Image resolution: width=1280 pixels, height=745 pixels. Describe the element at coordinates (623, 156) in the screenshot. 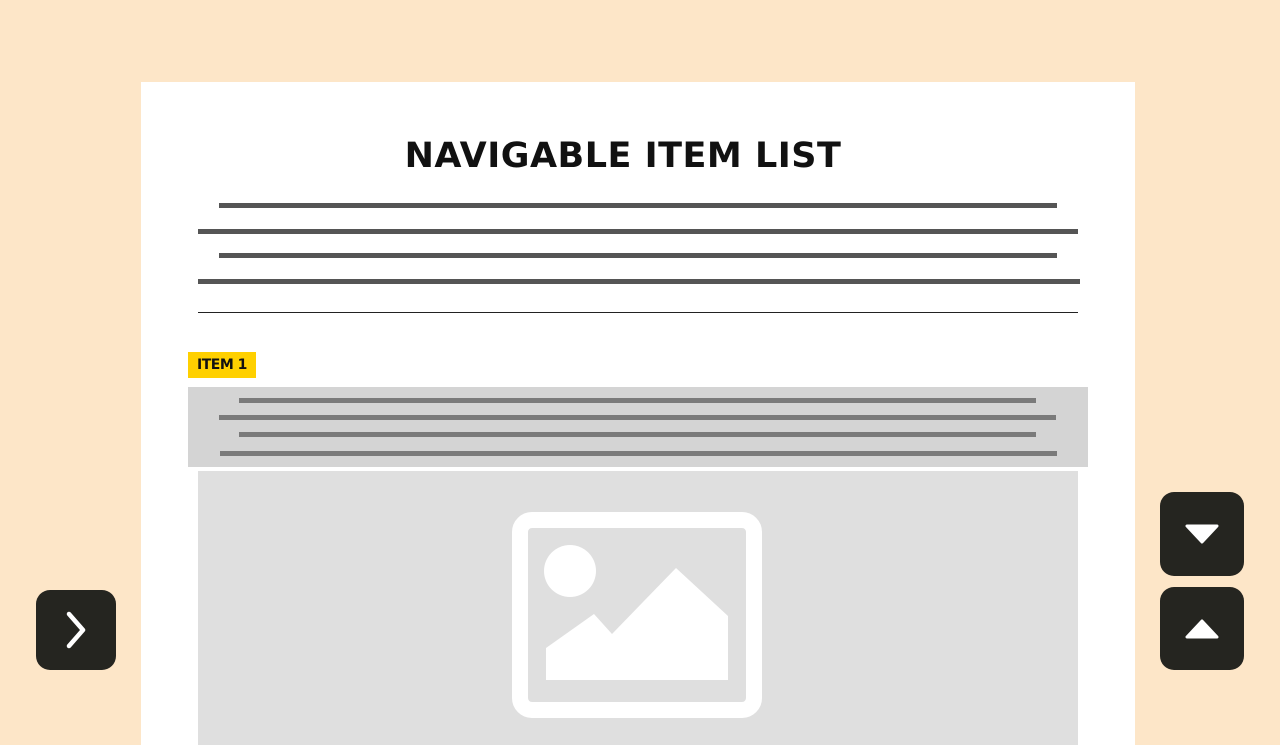

I see `page-title: NAVIGABLE ITEM LIST` at that location.